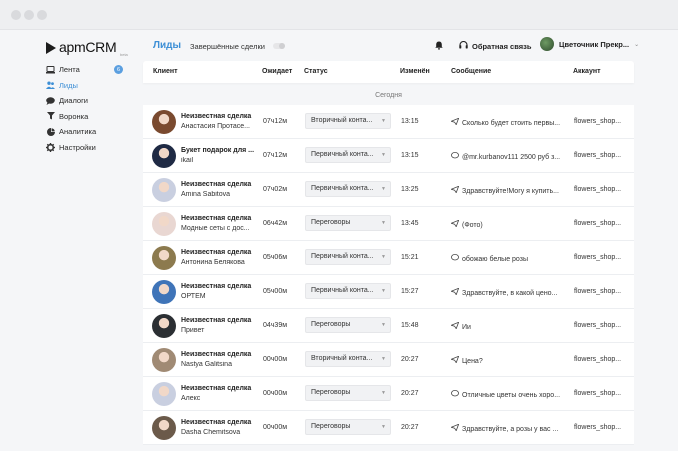 Image resolution: width=678 pixels, height=451 pixels. I want to click on column-header-client: Клиент, so click(165, 71).